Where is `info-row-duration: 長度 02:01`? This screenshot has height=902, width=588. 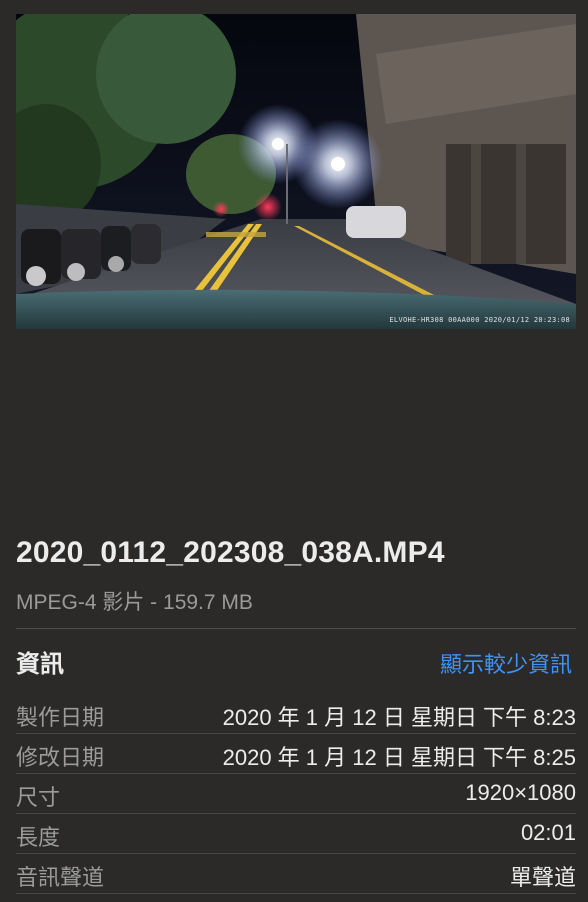 info-row-duration: 長度 02:01 is located at coordinates (296, 834).